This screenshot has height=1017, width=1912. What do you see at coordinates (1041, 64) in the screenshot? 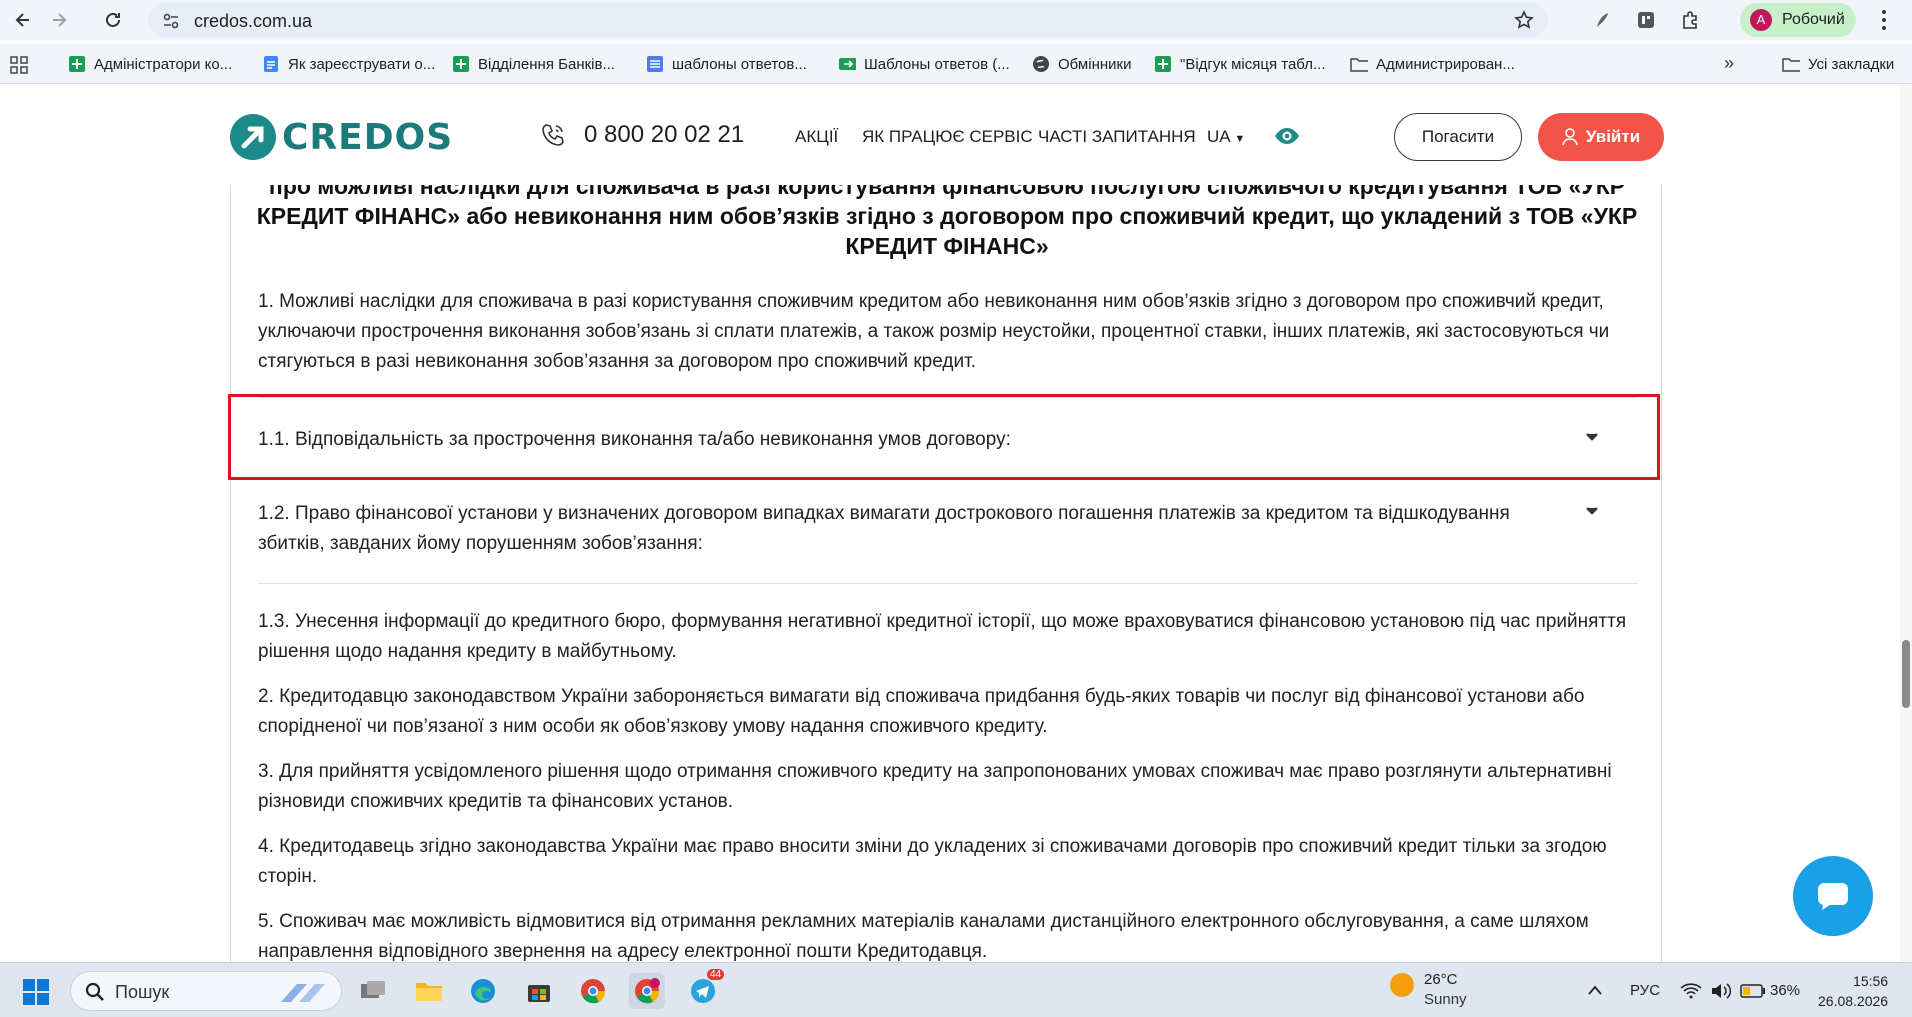
I see `globe-icon` at bounding box center [1041, 64].